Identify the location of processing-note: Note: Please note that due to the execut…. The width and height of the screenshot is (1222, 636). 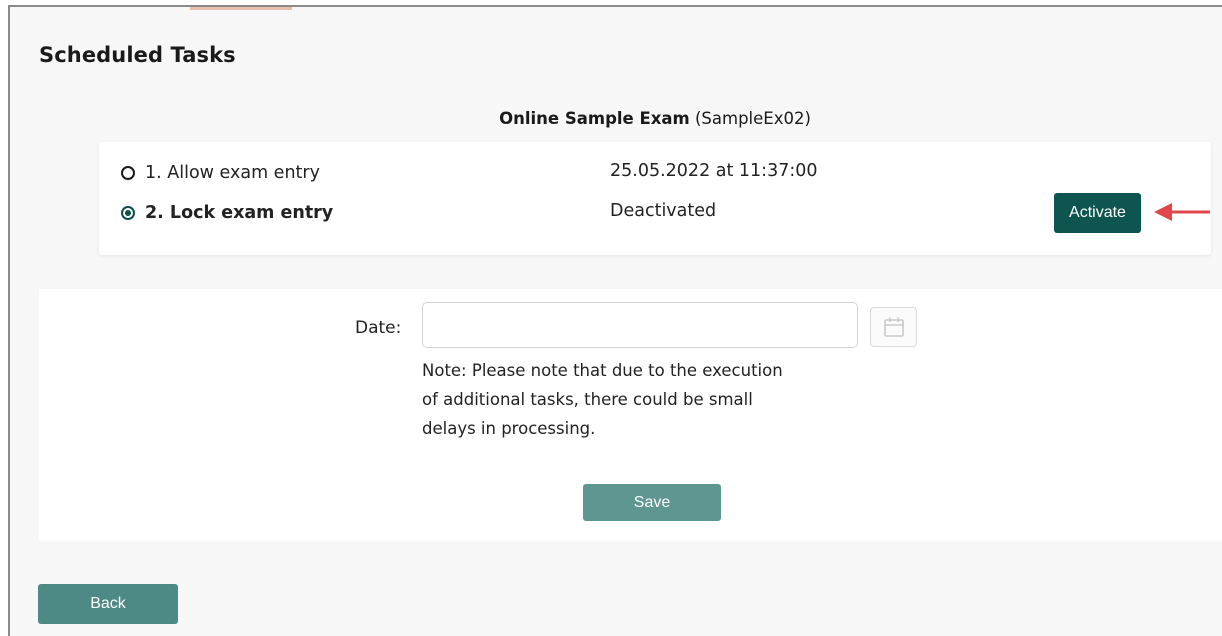
(632, 399).